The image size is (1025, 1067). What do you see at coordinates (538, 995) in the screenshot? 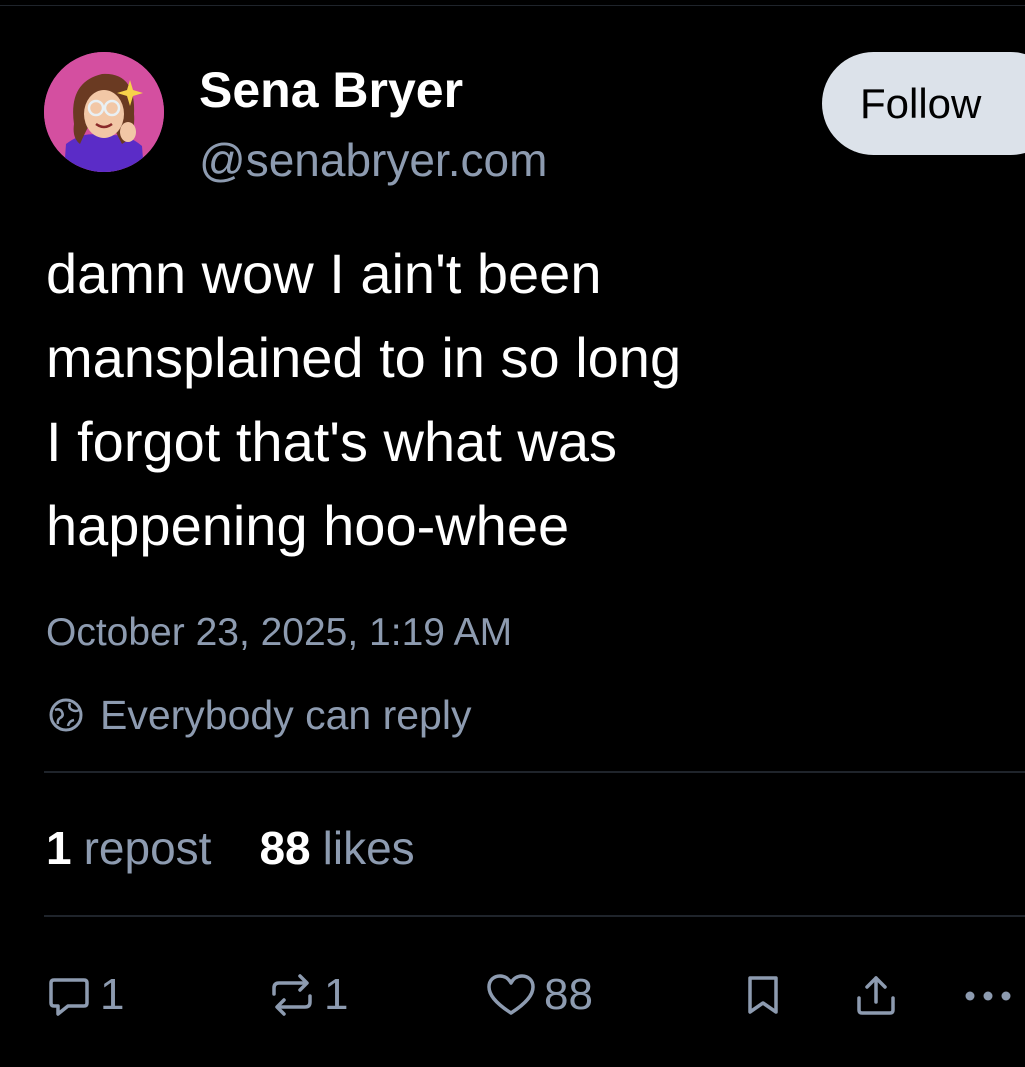
I see `like-button: 88` at bounding box center [538, 995].